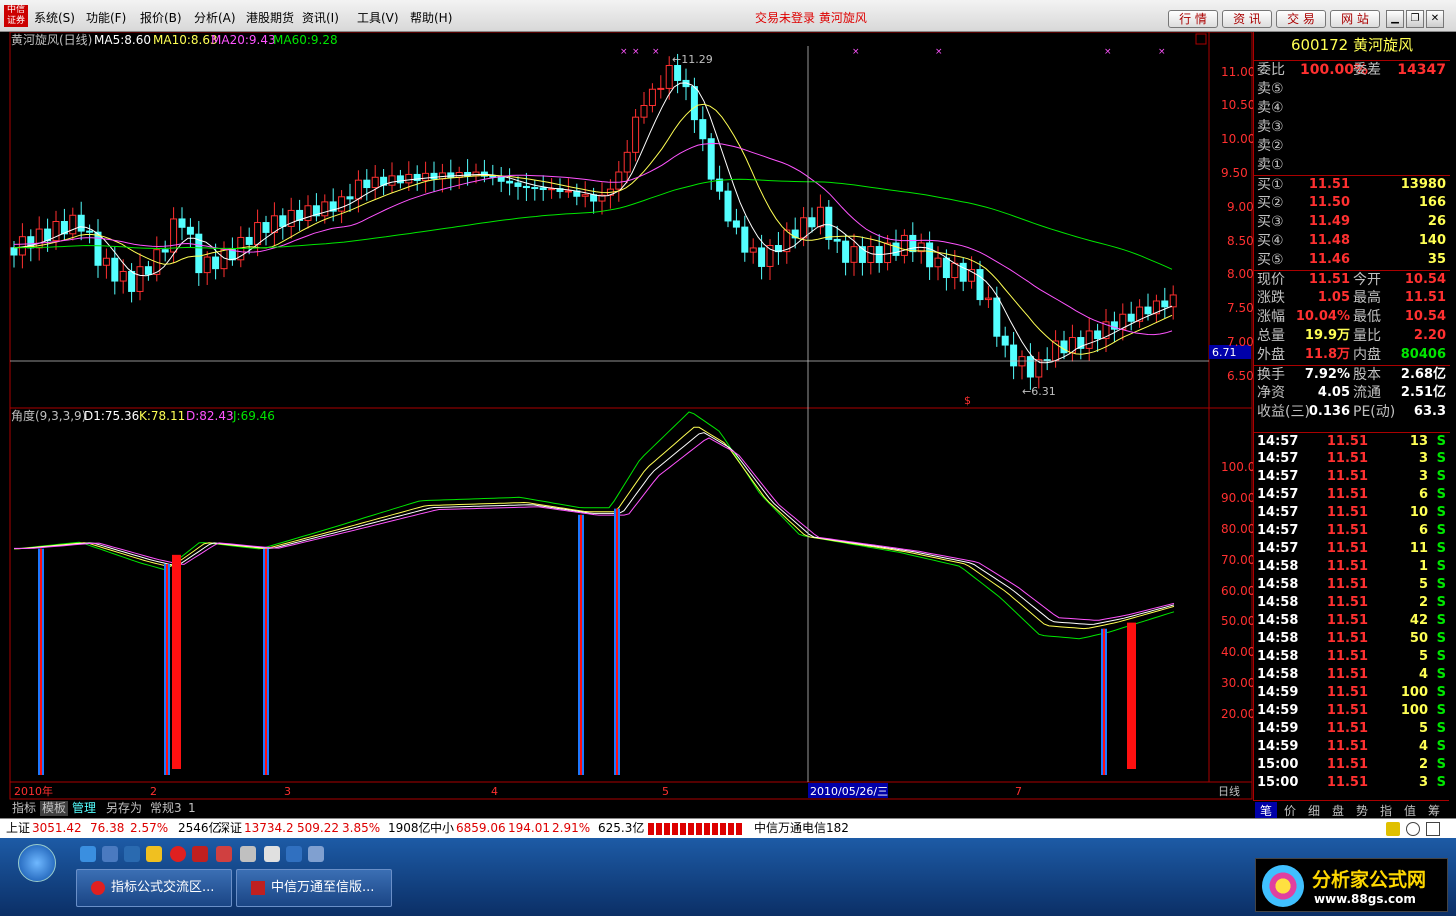 This screenshot has height=916, width=1456. Describe the element at coordinates (1290, 810) in the screenshot. I see `tab-price: 价` at that location.